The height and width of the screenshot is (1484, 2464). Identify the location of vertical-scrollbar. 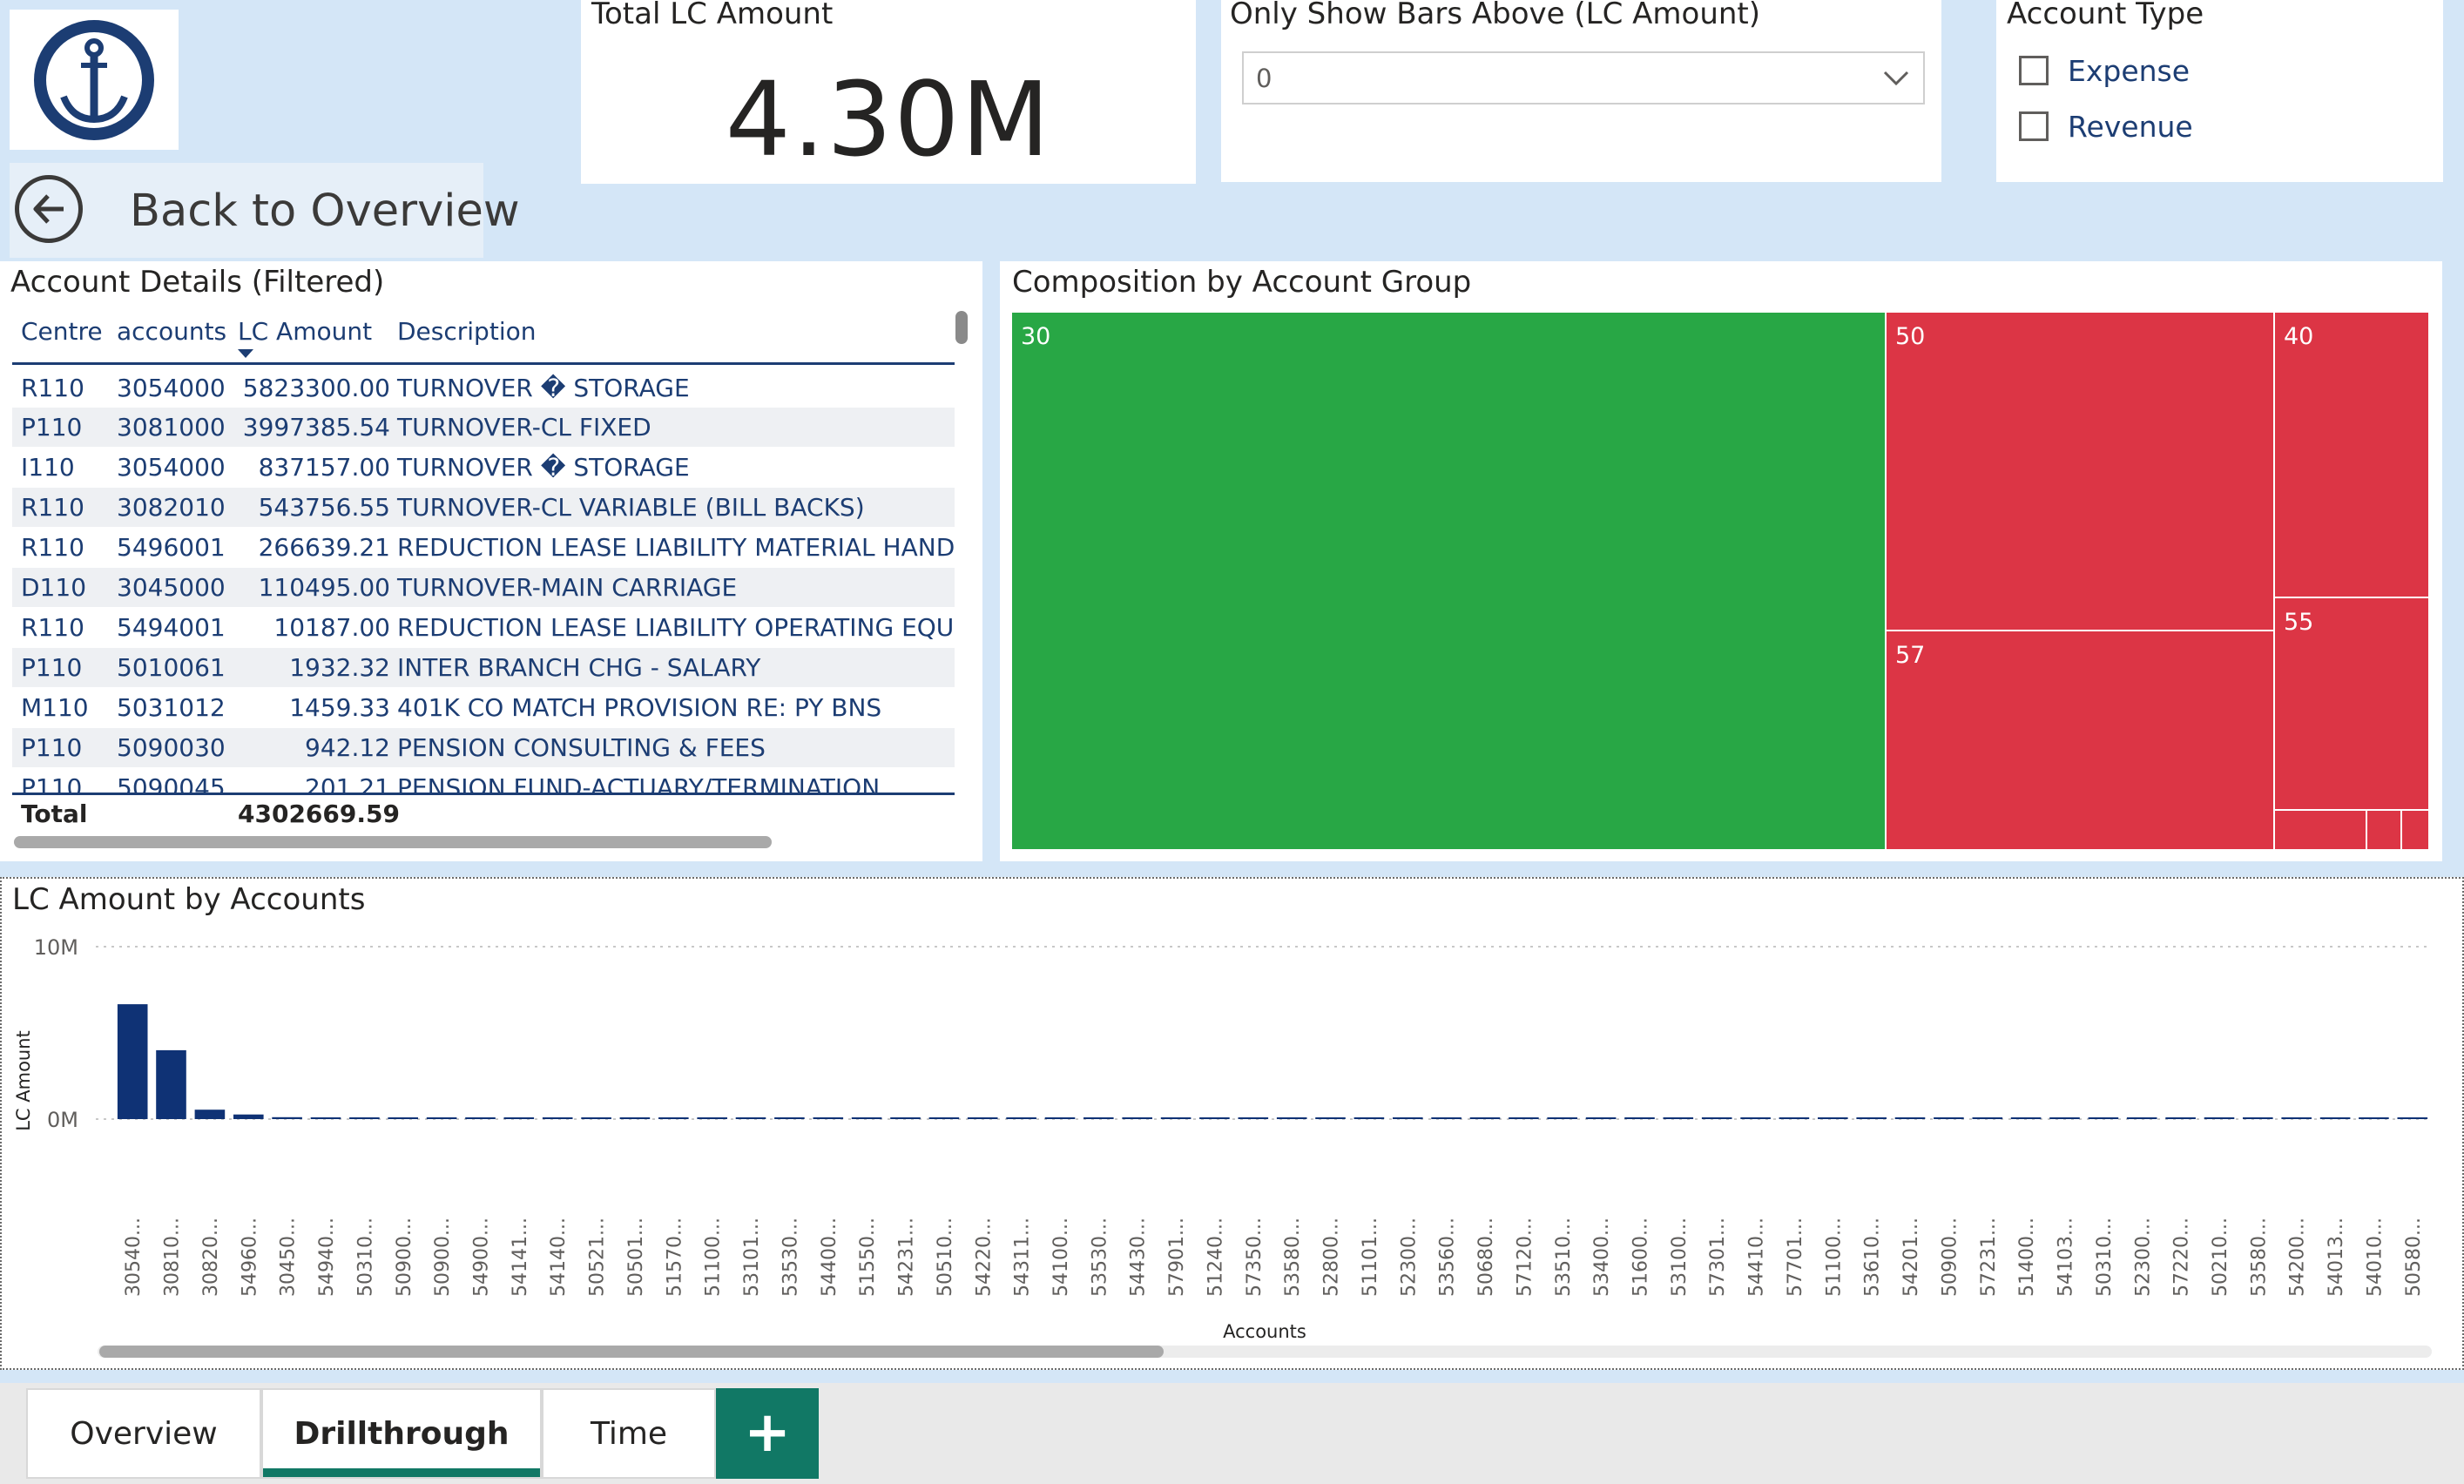
(961, 327).